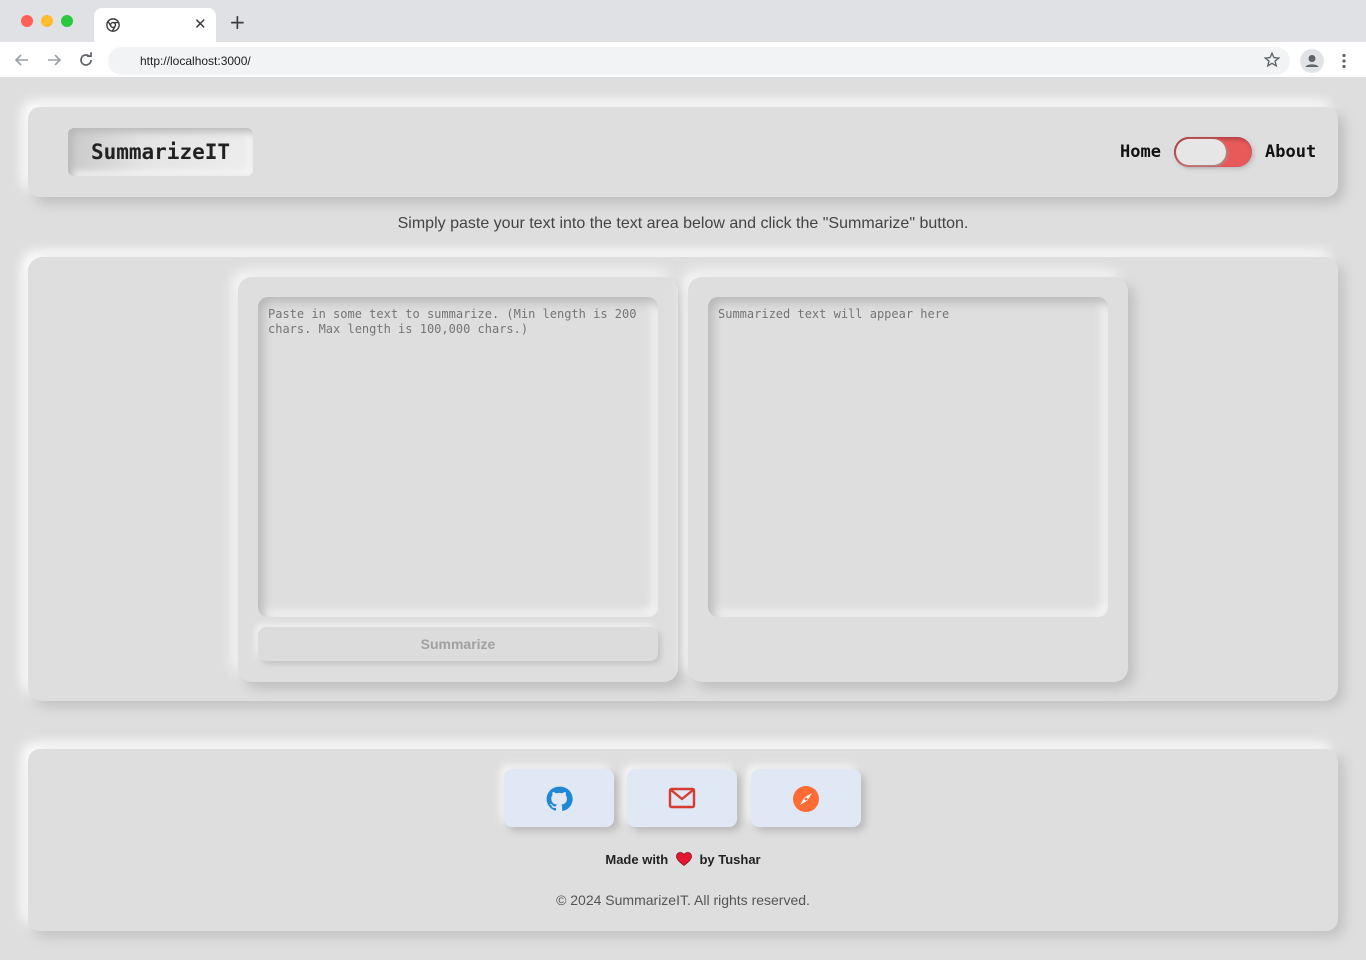 This screenshot has height=960, width=1366. I want to click on browser-toolbar: http://localhost:3000/, so click(683, 60).